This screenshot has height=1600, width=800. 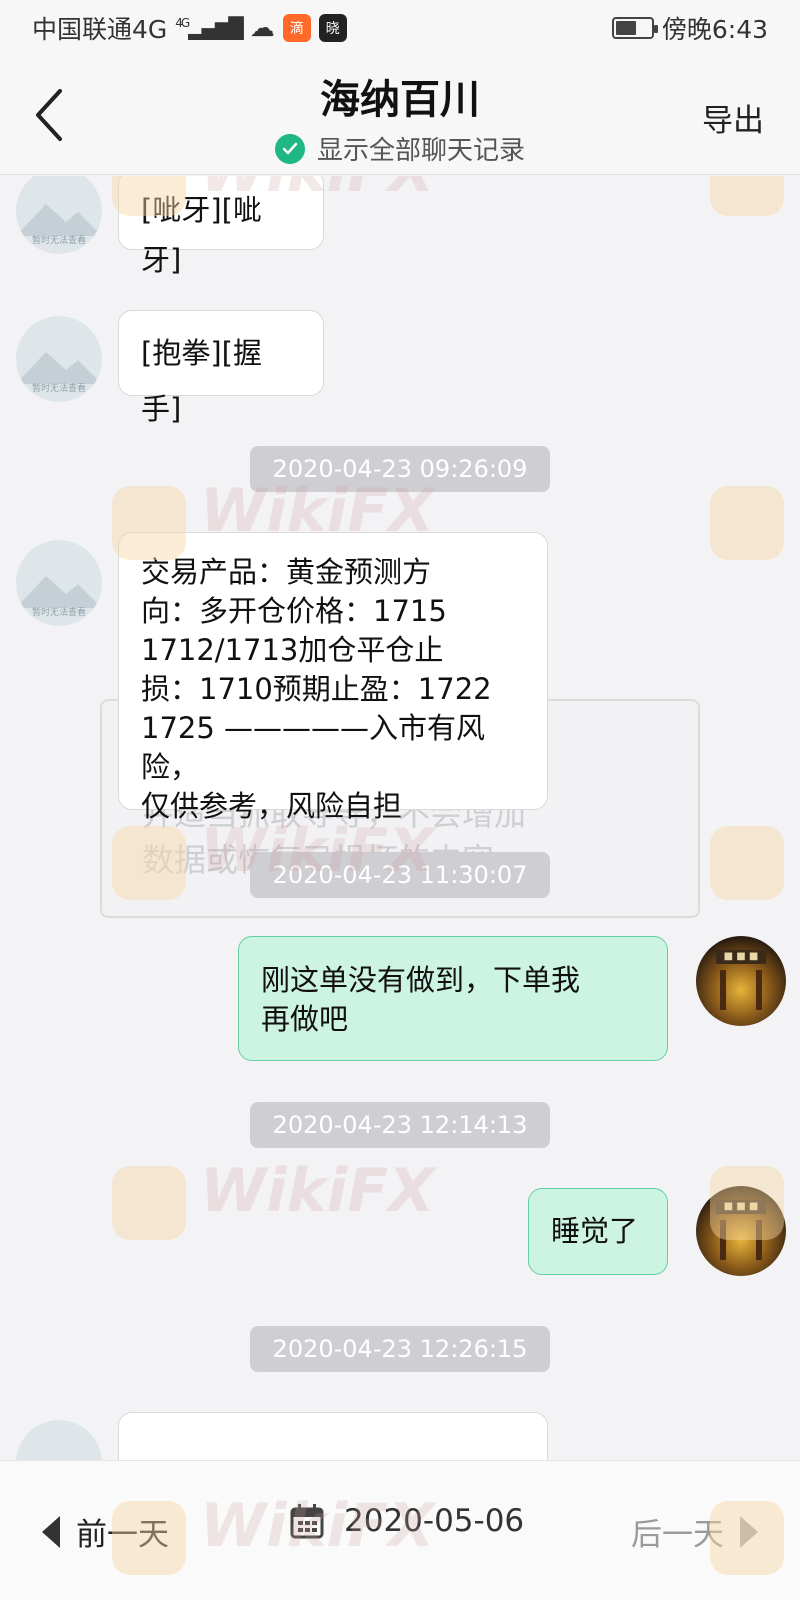 I want to click on timestamp: 2020-04-23 12:26:15, so click(x=400, y=1349).